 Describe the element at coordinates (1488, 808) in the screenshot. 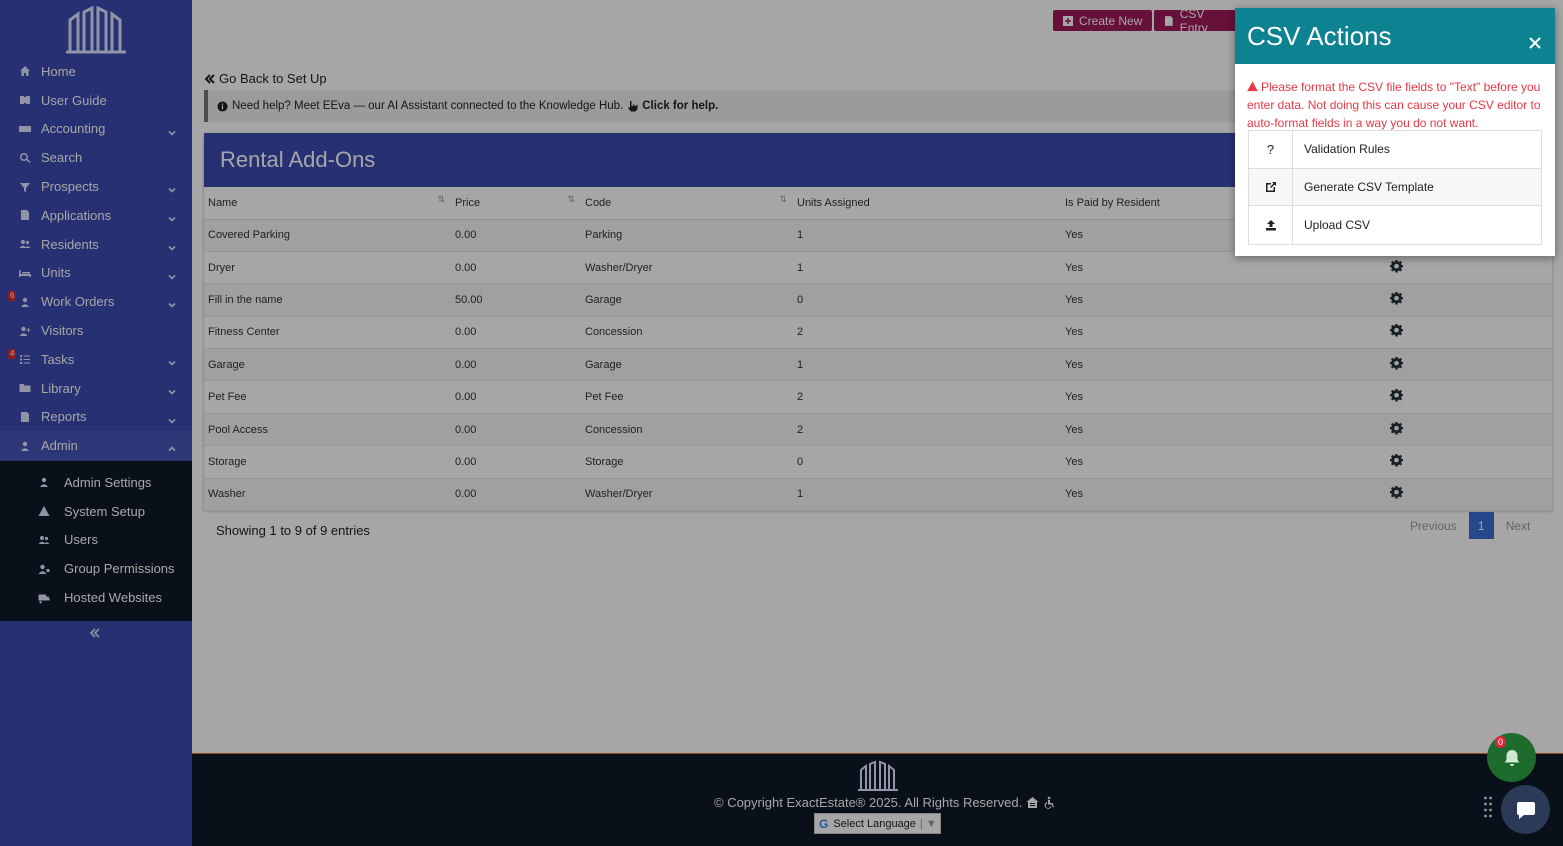

I see `drag-handle-icon` at that location.